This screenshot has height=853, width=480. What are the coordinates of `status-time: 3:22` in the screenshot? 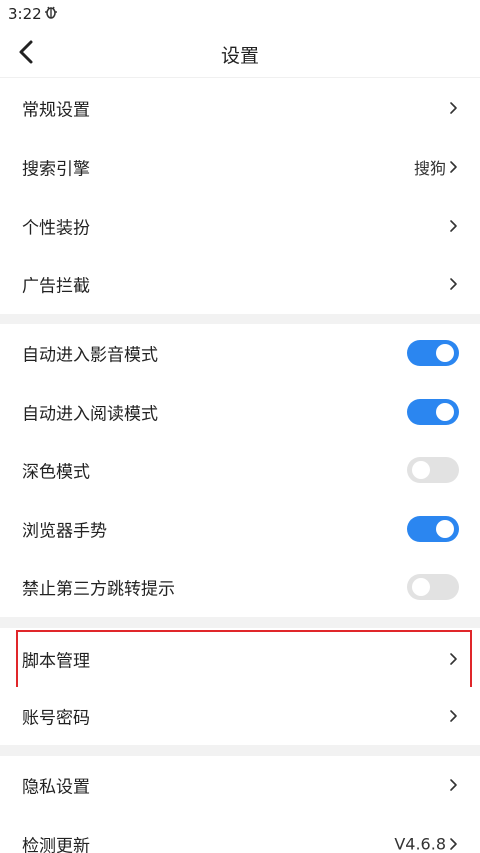 It's located at (25, 14).